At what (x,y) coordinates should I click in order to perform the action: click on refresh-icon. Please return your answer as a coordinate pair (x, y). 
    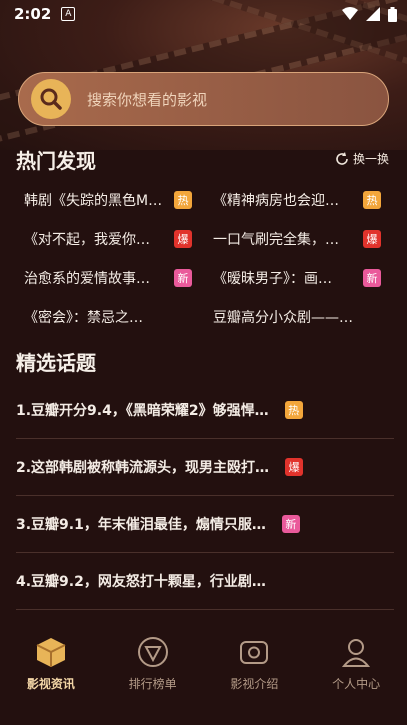
    Looking at the image, I should click on (342, 158).